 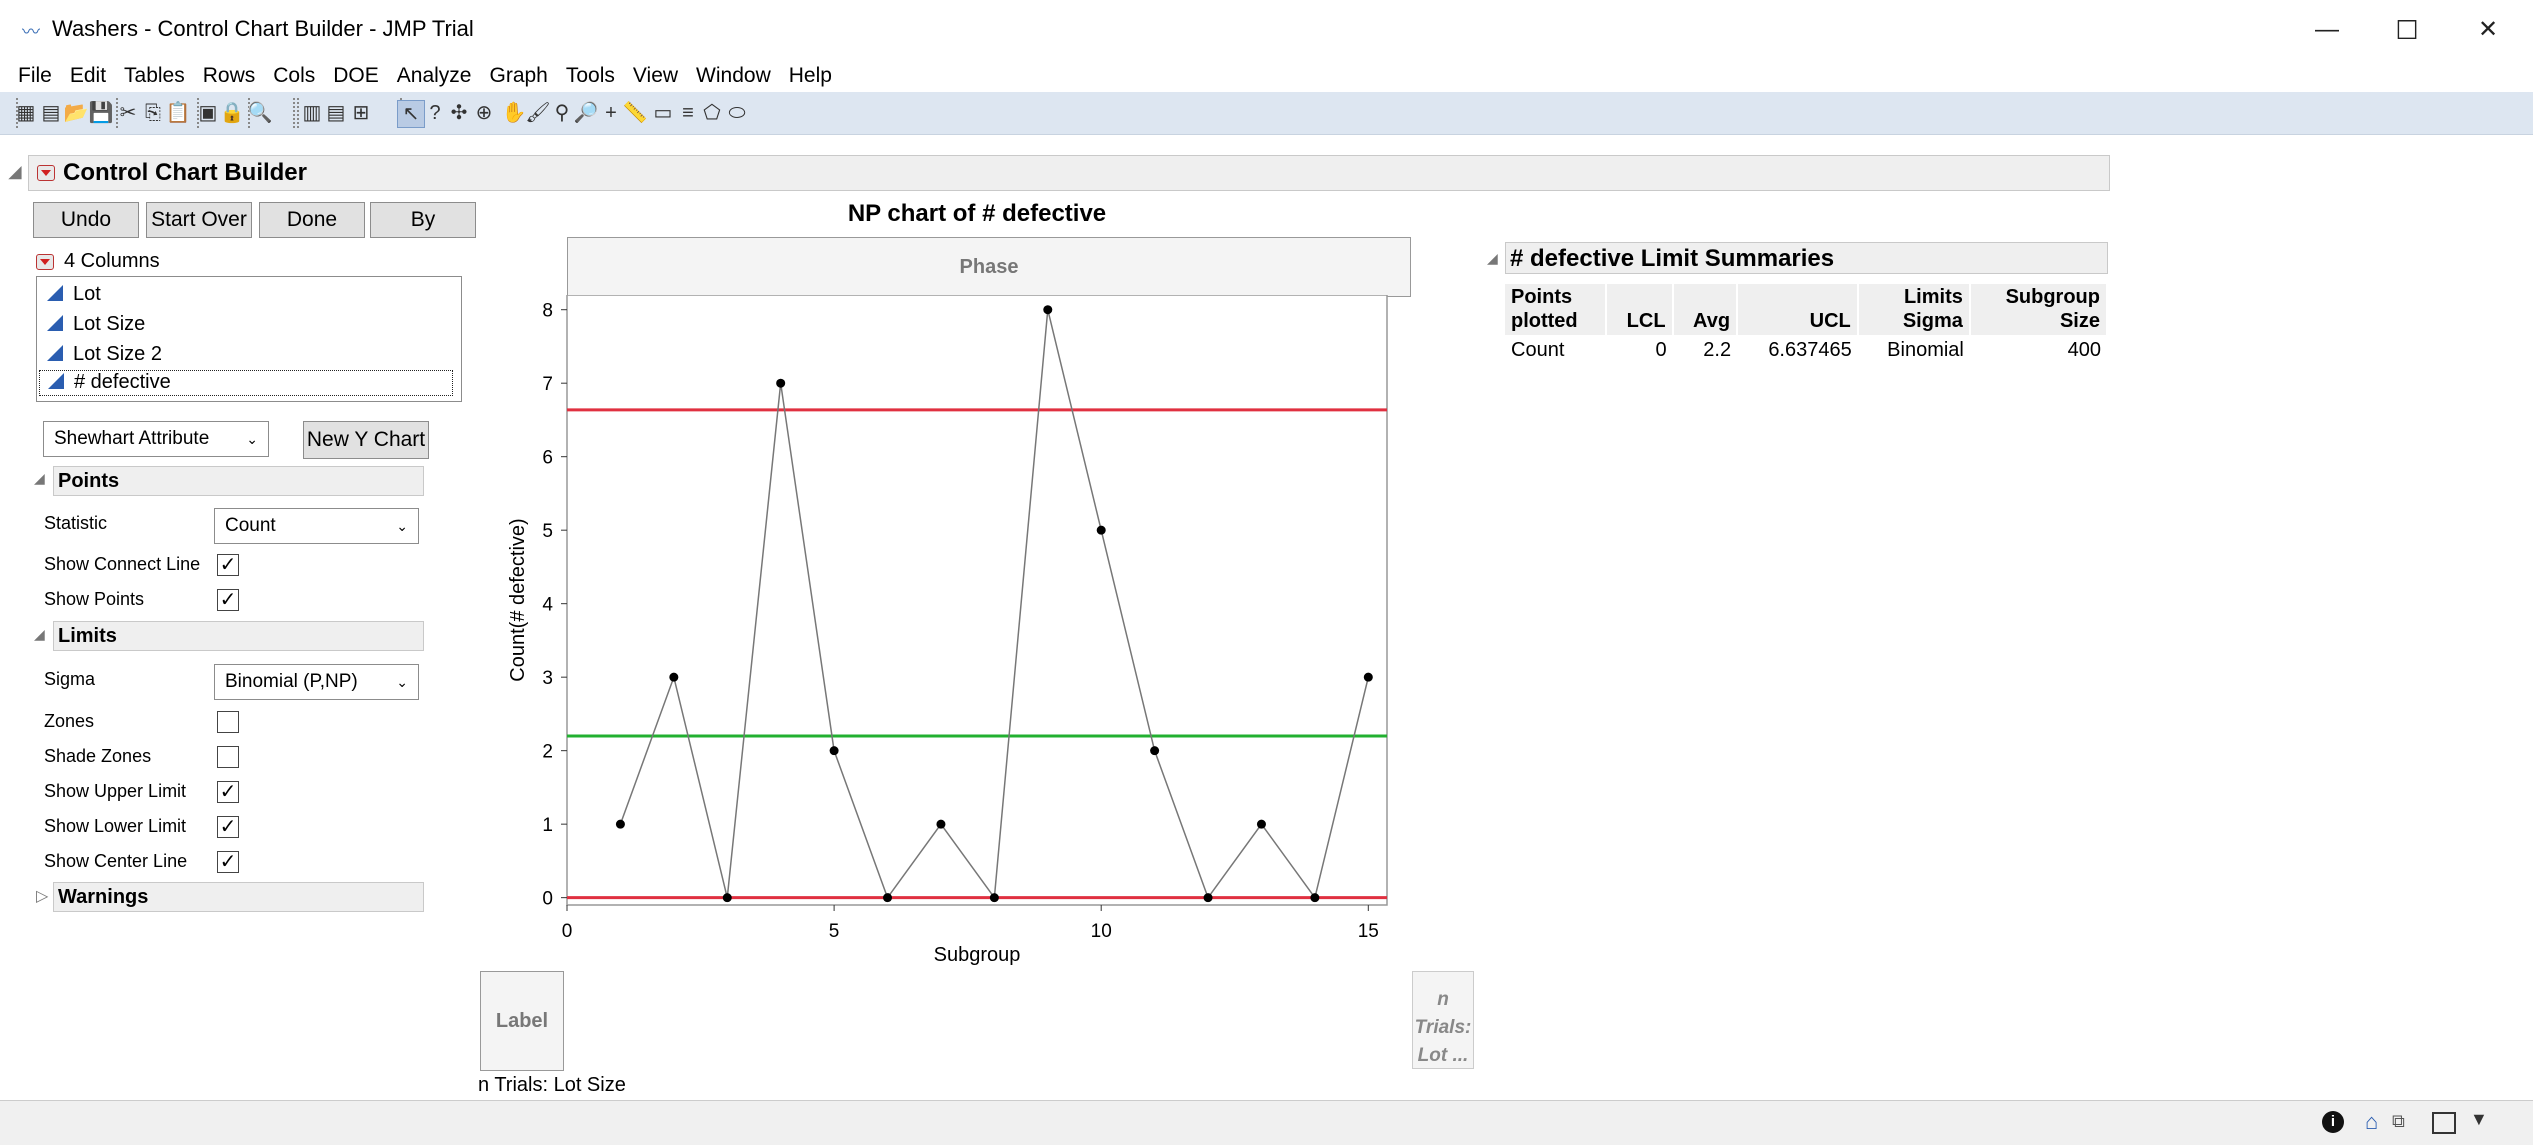 I want to click on data-table-list-icon: ▥, so click(x=312, y=113).